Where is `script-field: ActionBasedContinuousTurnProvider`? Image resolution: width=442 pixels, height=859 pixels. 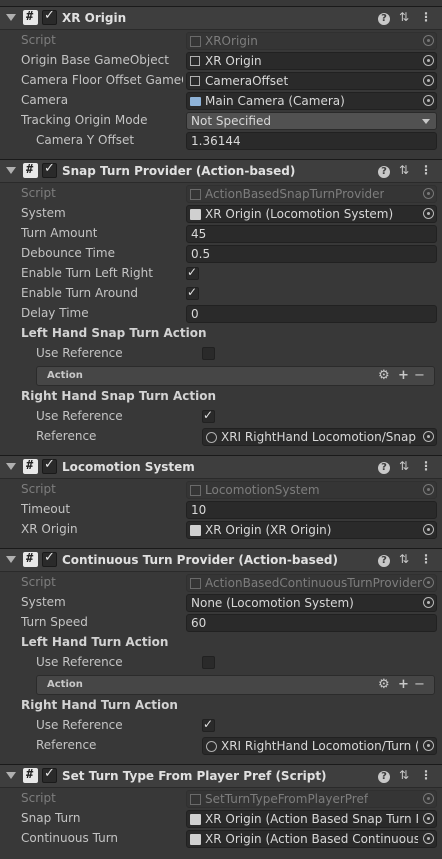
script-field: ActionBasedContinuousTurnProvider is located at coordinates (311, 583).